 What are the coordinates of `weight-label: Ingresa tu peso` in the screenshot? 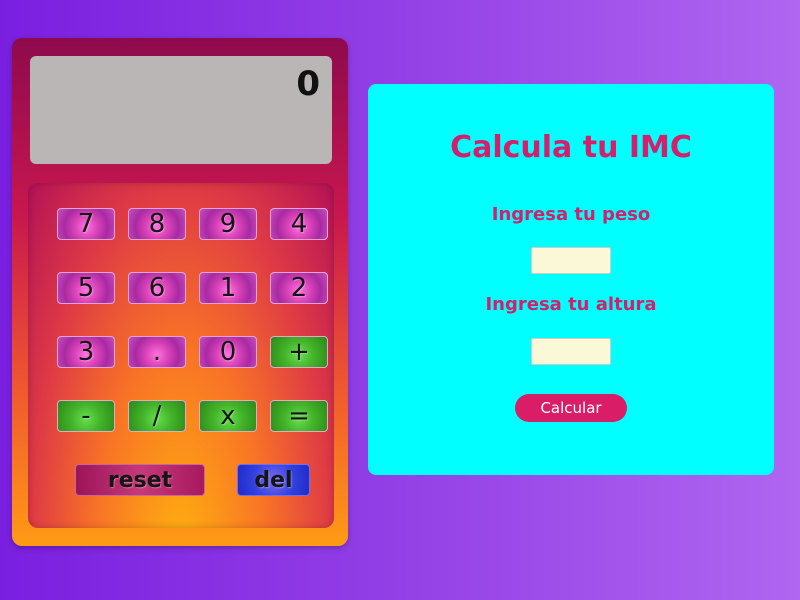 It's located at (571, 214).